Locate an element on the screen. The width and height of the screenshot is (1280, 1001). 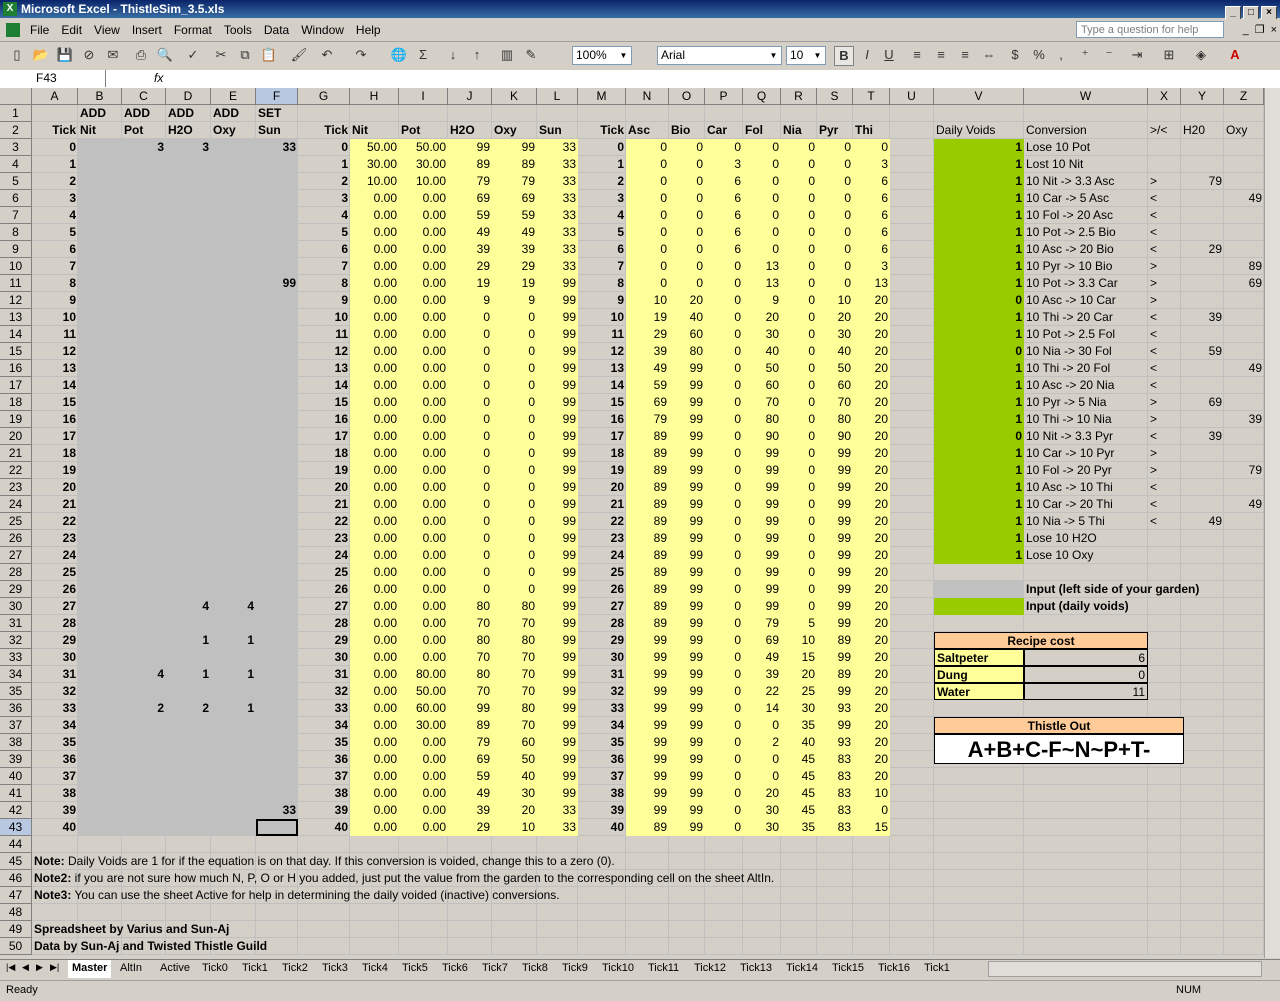
calc-cell: 93 is located at coordinates (835, 708).